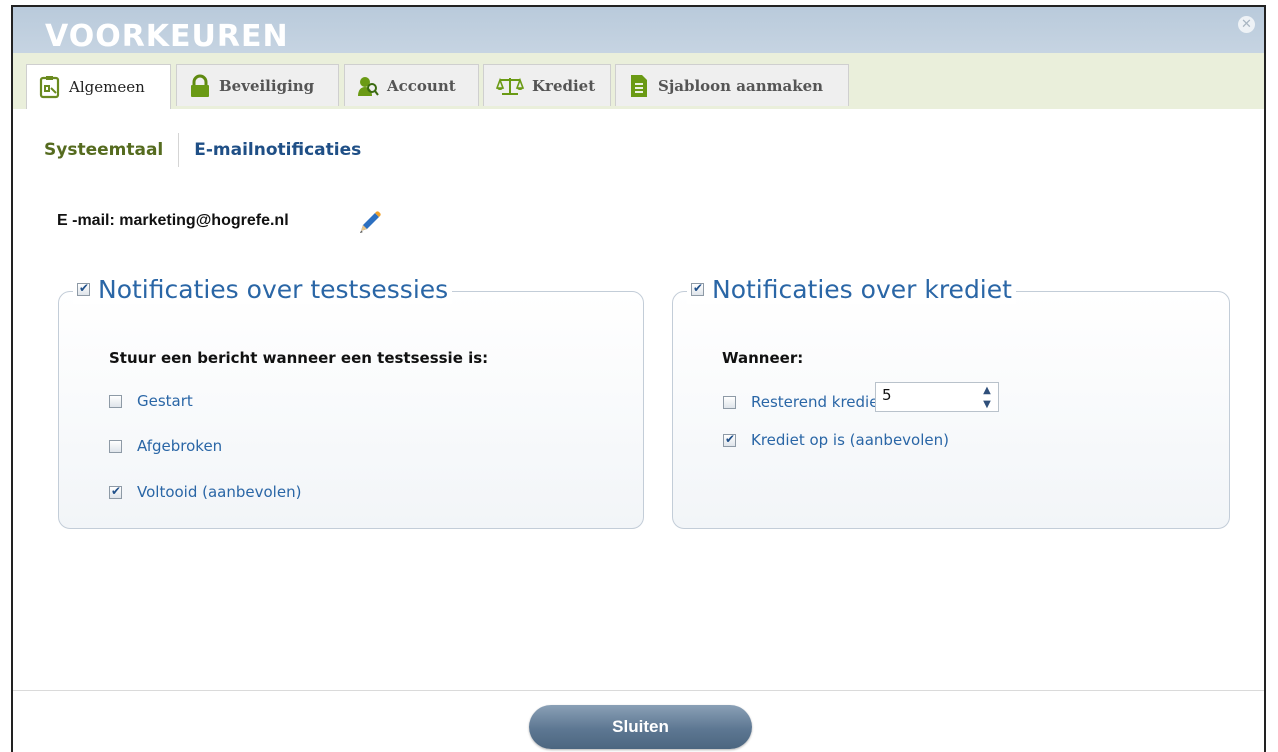  I want to click on tab-algemeen: Algemeen, so click(98, 86).